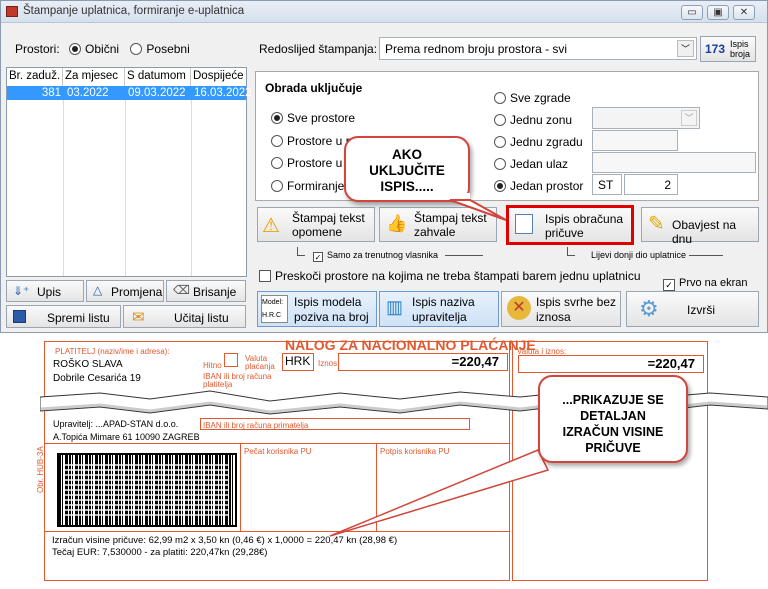 This screenshot has height=589, width=768. Describe the element at coordinates (125, 291) in the screenshot. I see `promjena-button: △ Promjena` at that location.